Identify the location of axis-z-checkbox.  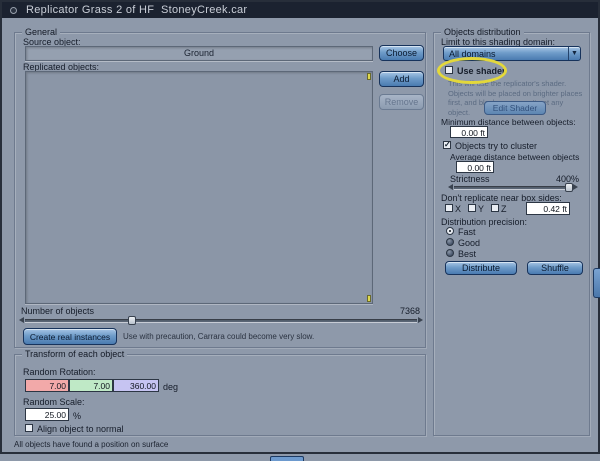
(495, 208).